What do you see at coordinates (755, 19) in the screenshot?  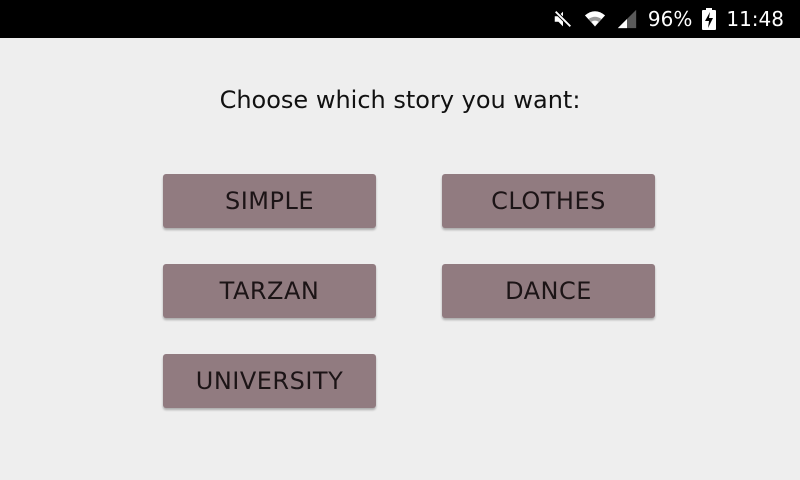 I see `clock: 11:48` at bounding box center [755, 19].